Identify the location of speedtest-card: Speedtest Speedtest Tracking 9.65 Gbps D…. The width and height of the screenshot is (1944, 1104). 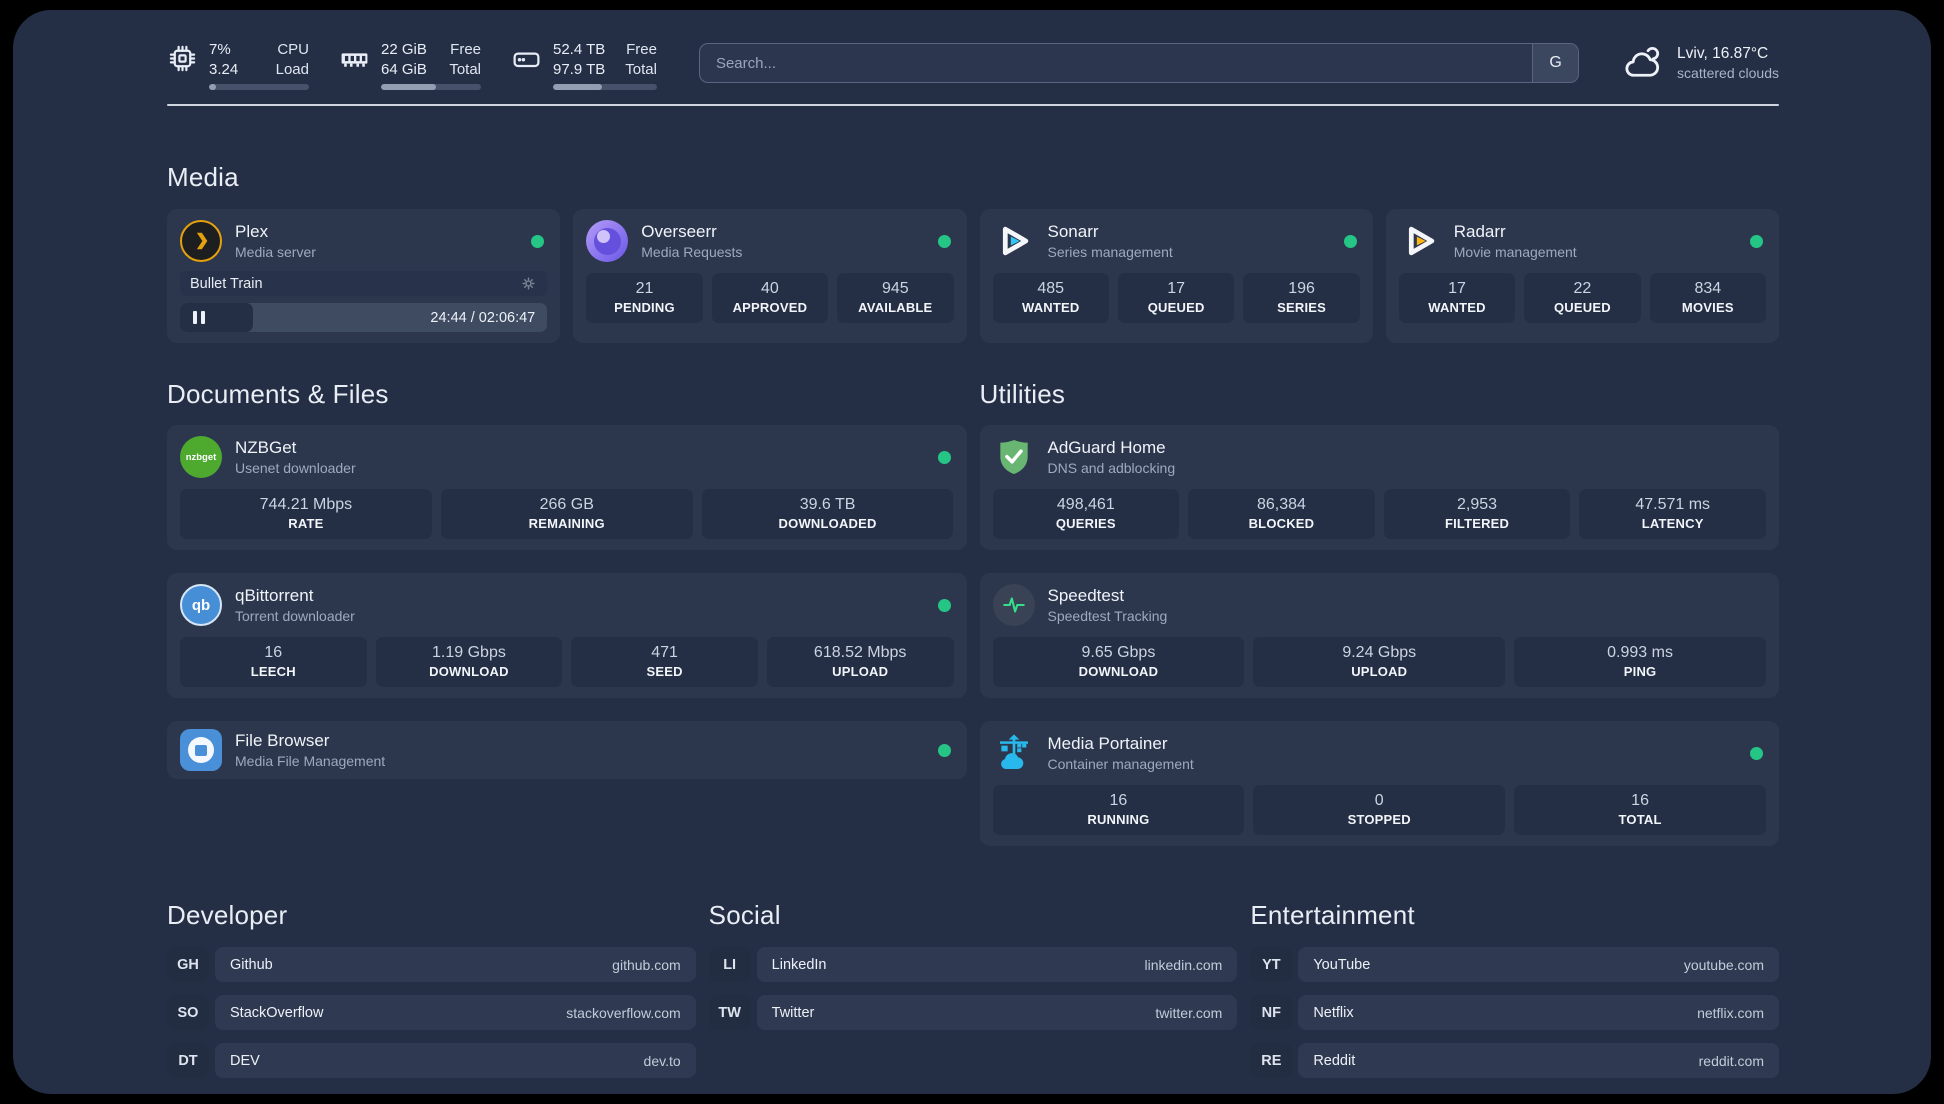
(1379, 635).